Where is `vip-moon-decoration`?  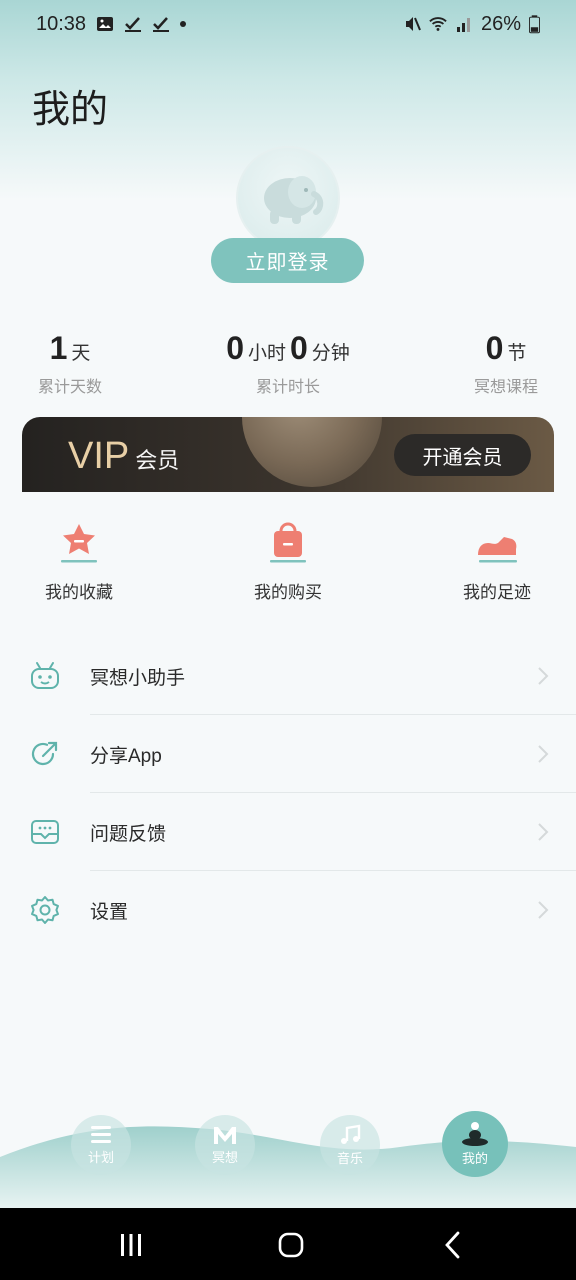 vip-moon-decoration is located at coordinates (312, 452).